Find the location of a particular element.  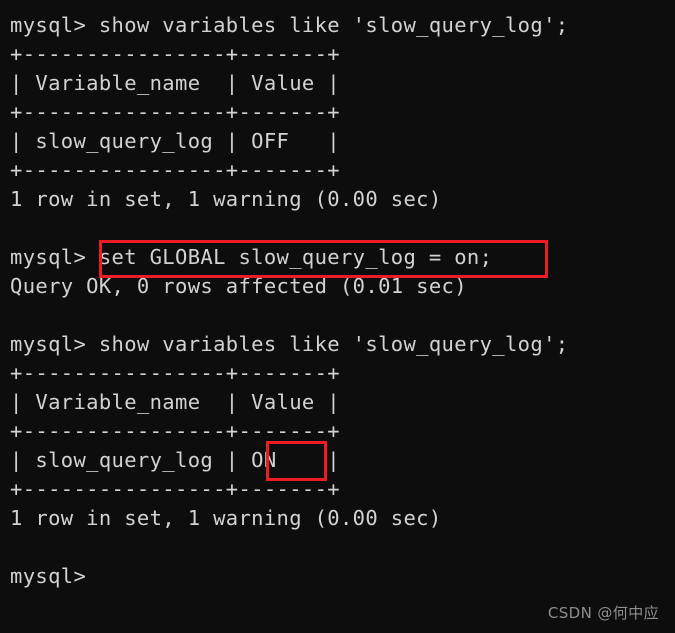

csdn-watermark: CSDN @何中应 is located at coordinates (603, 613).